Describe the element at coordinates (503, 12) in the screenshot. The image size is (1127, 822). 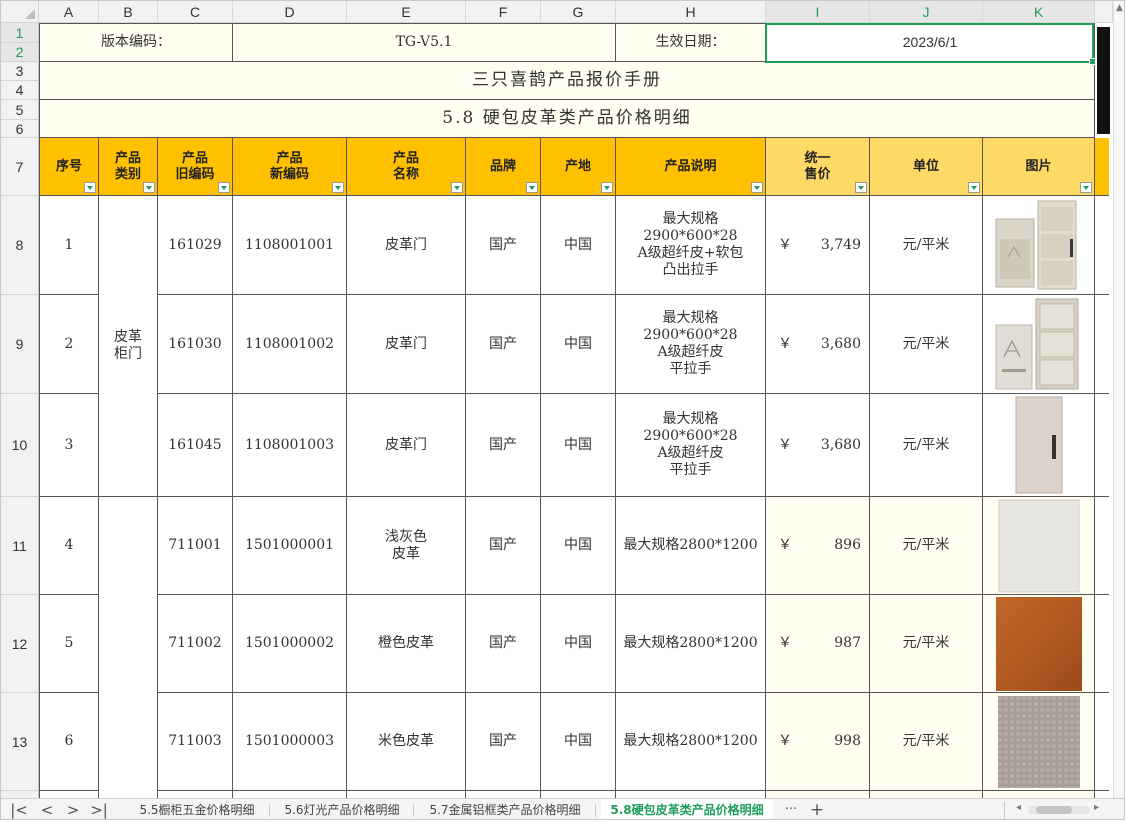
I see `column-header-f: F` at that location.